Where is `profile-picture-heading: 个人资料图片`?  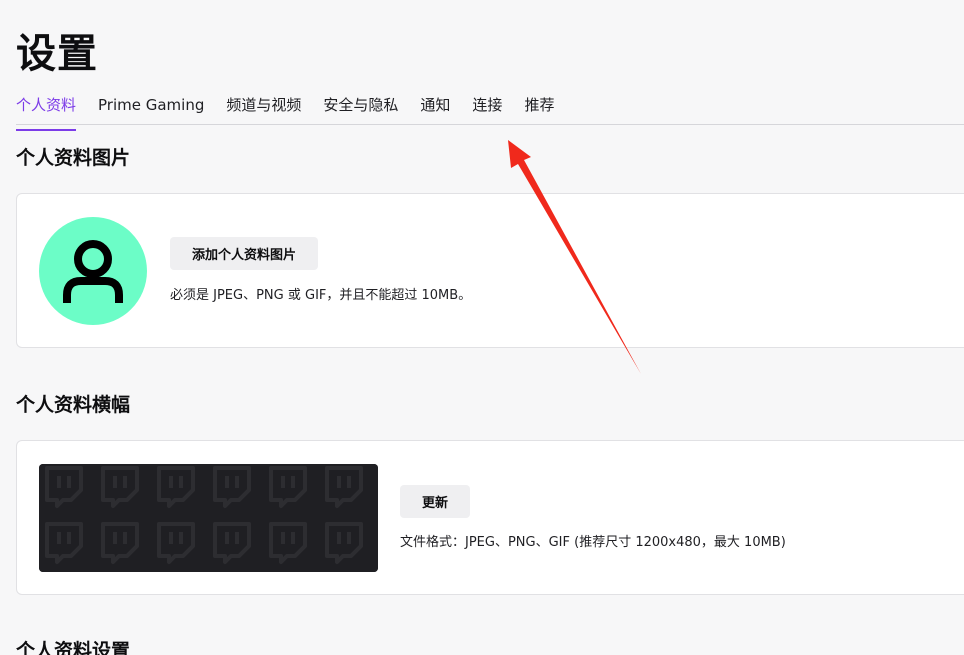
profile-picture-heading: 个人资料图片 is located at coordinates (73, 158).